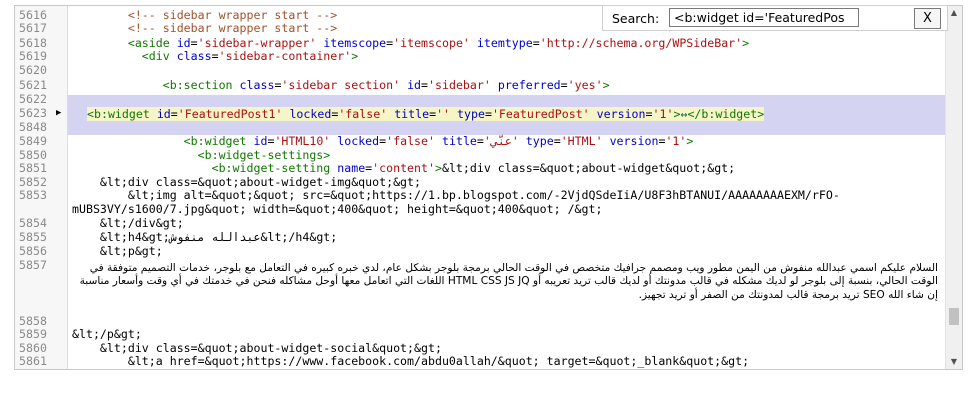  Describe the element at coordinates (285, 56) in the screenshot. I see `code-token: 'sidebar-container'` at that location.